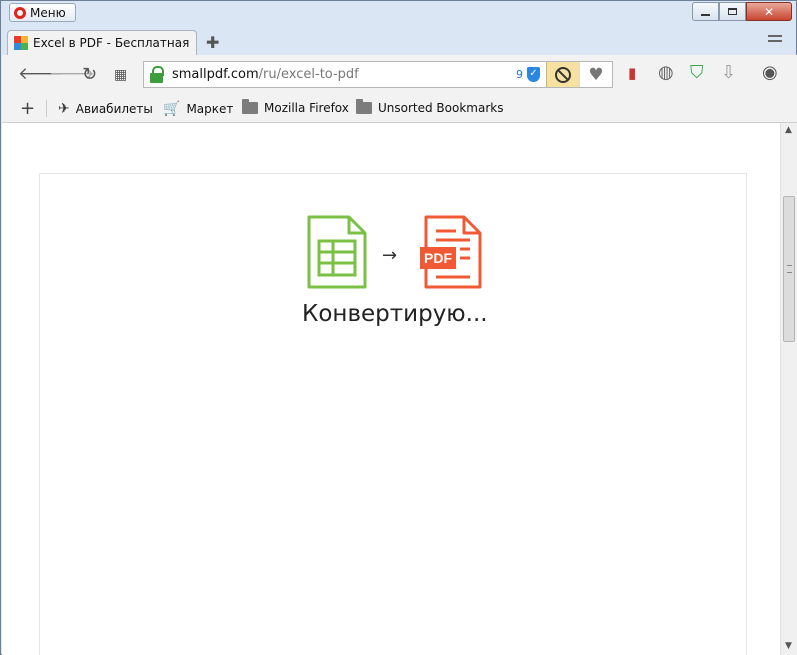  What do you see at coordinates (20, 12) in the screenshot?
I see `opera-logo-icon` at bounding box center [20, 12].